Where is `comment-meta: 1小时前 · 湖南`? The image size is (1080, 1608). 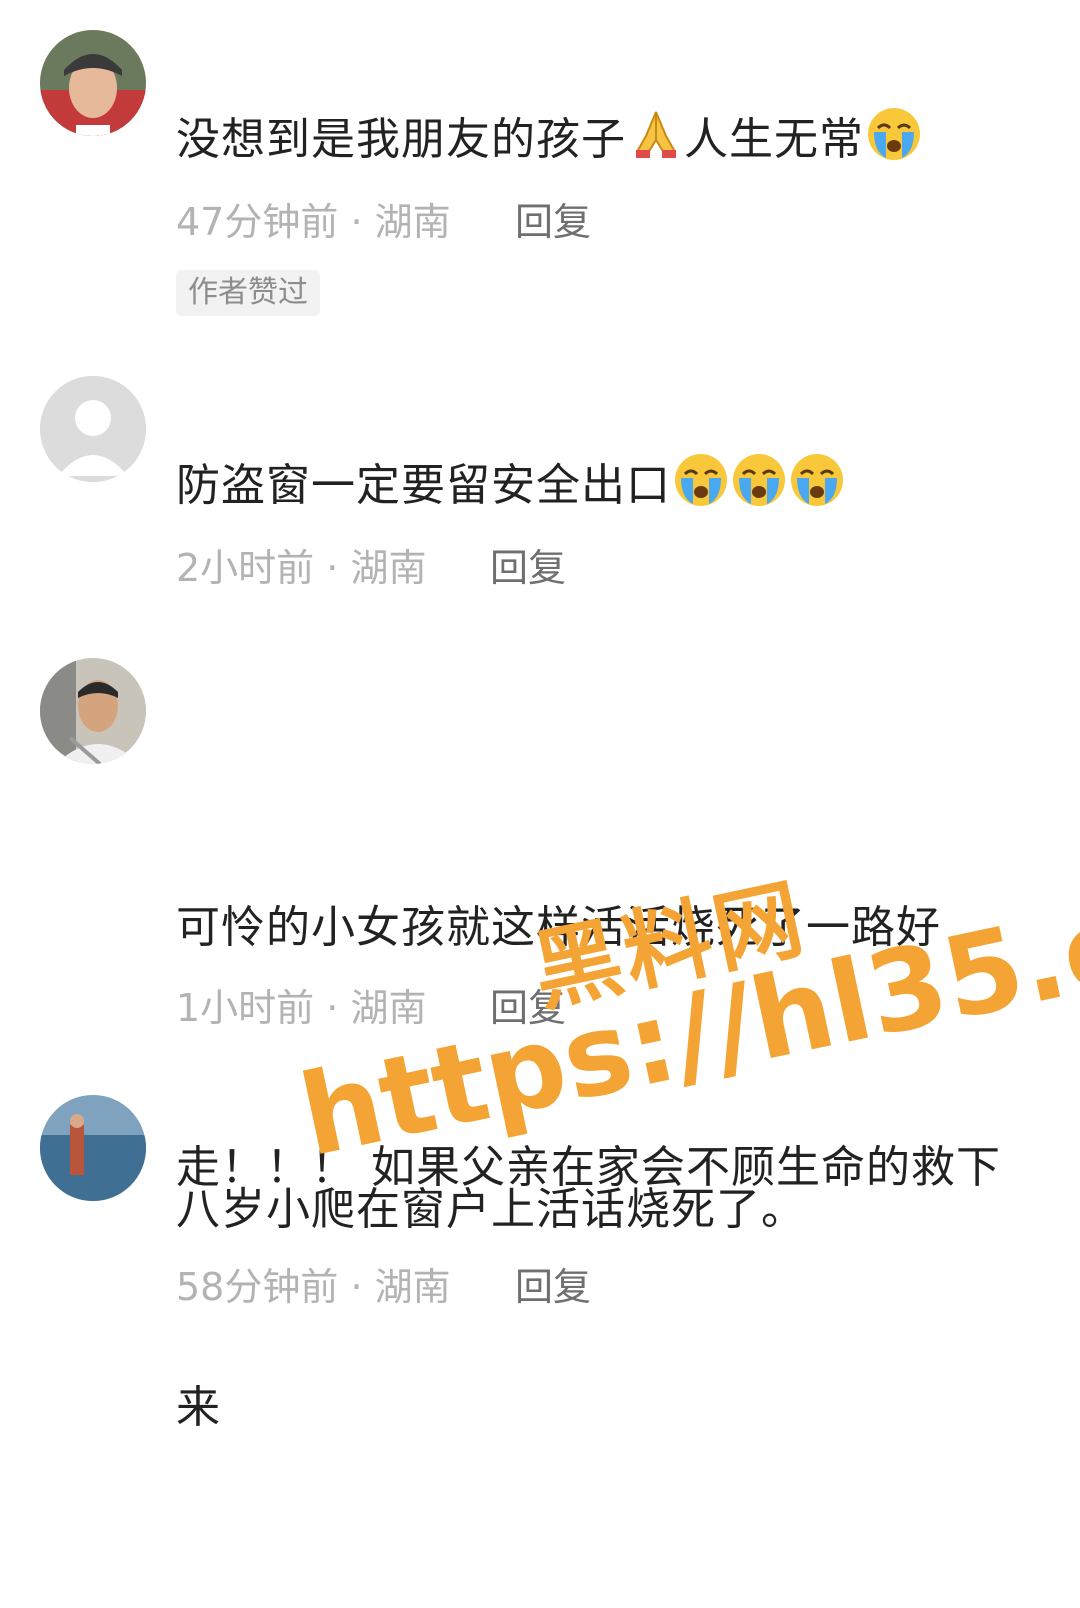 comment-meta: 1小时前 · 湖南 is located at coordinates (301, 1008).